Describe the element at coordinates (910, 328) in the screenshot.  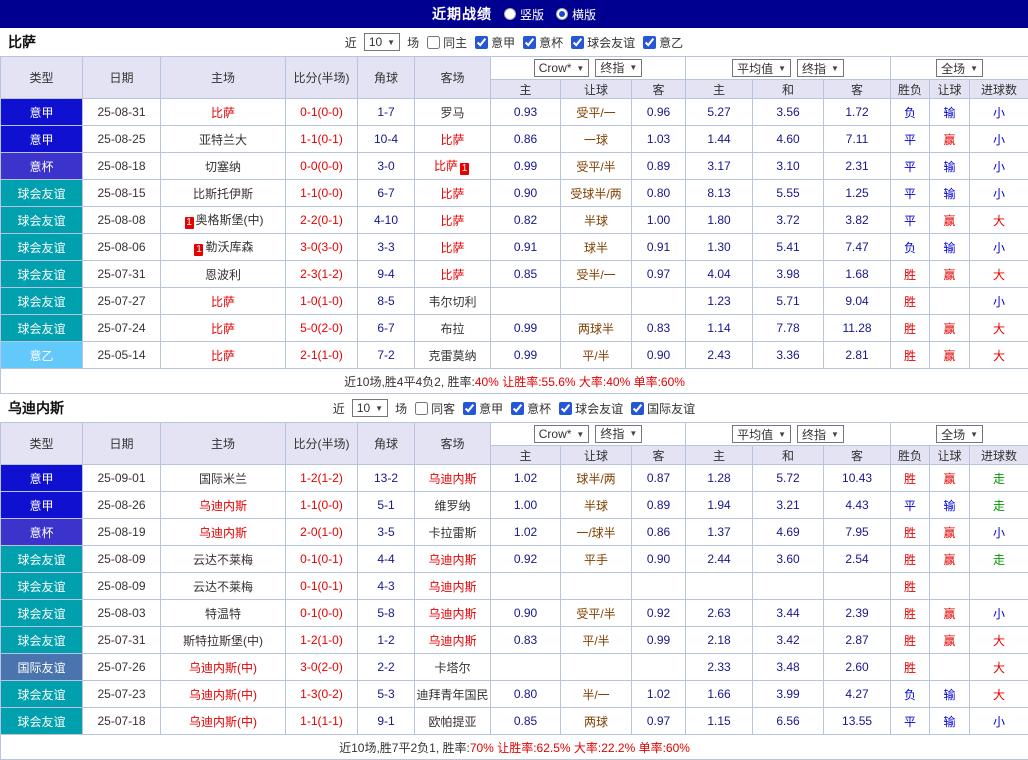
I see `result-winloss: 胜` at that location.